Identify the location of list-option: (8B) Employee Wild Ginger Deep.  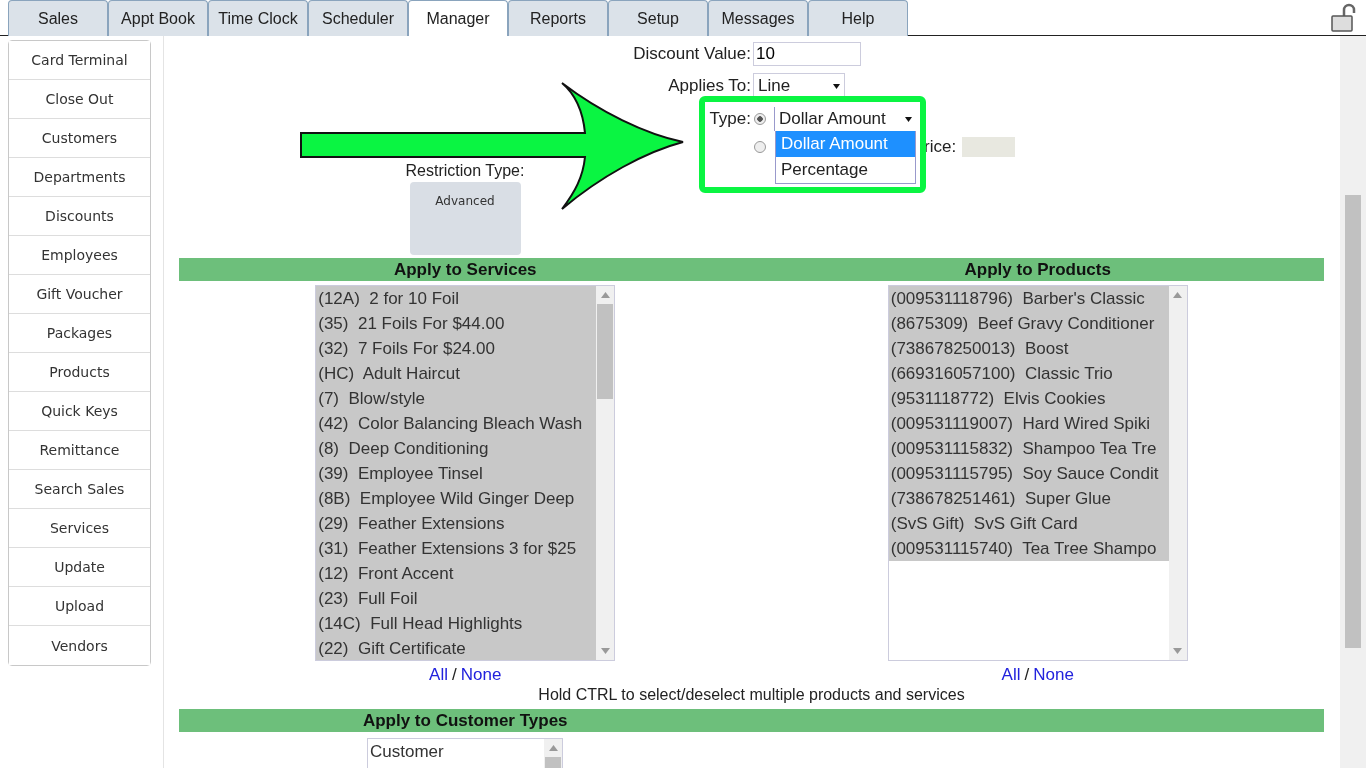
(456, 498).